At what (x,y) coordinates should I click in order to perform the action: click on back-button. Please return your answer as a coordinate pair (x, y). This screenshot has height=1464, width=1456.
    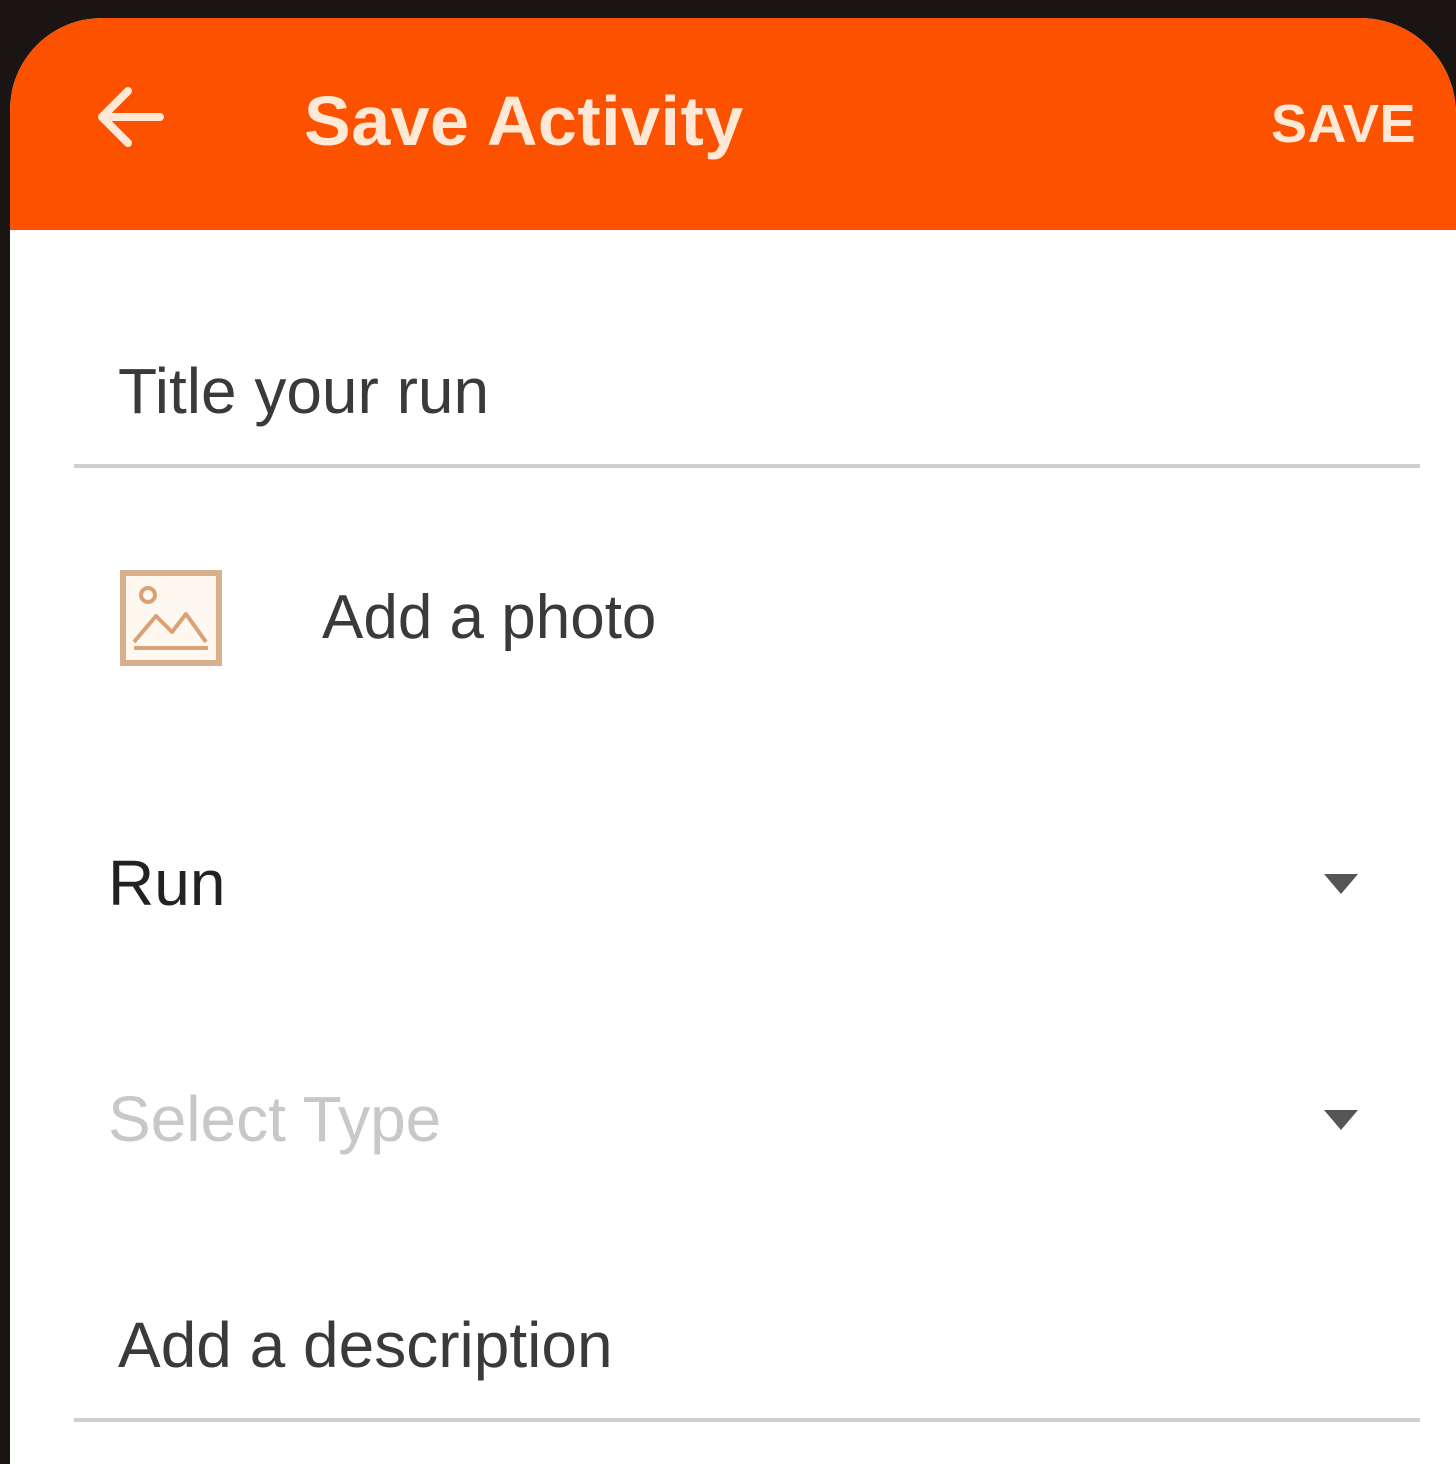
    Looking at the image, I should click on (127, 117).